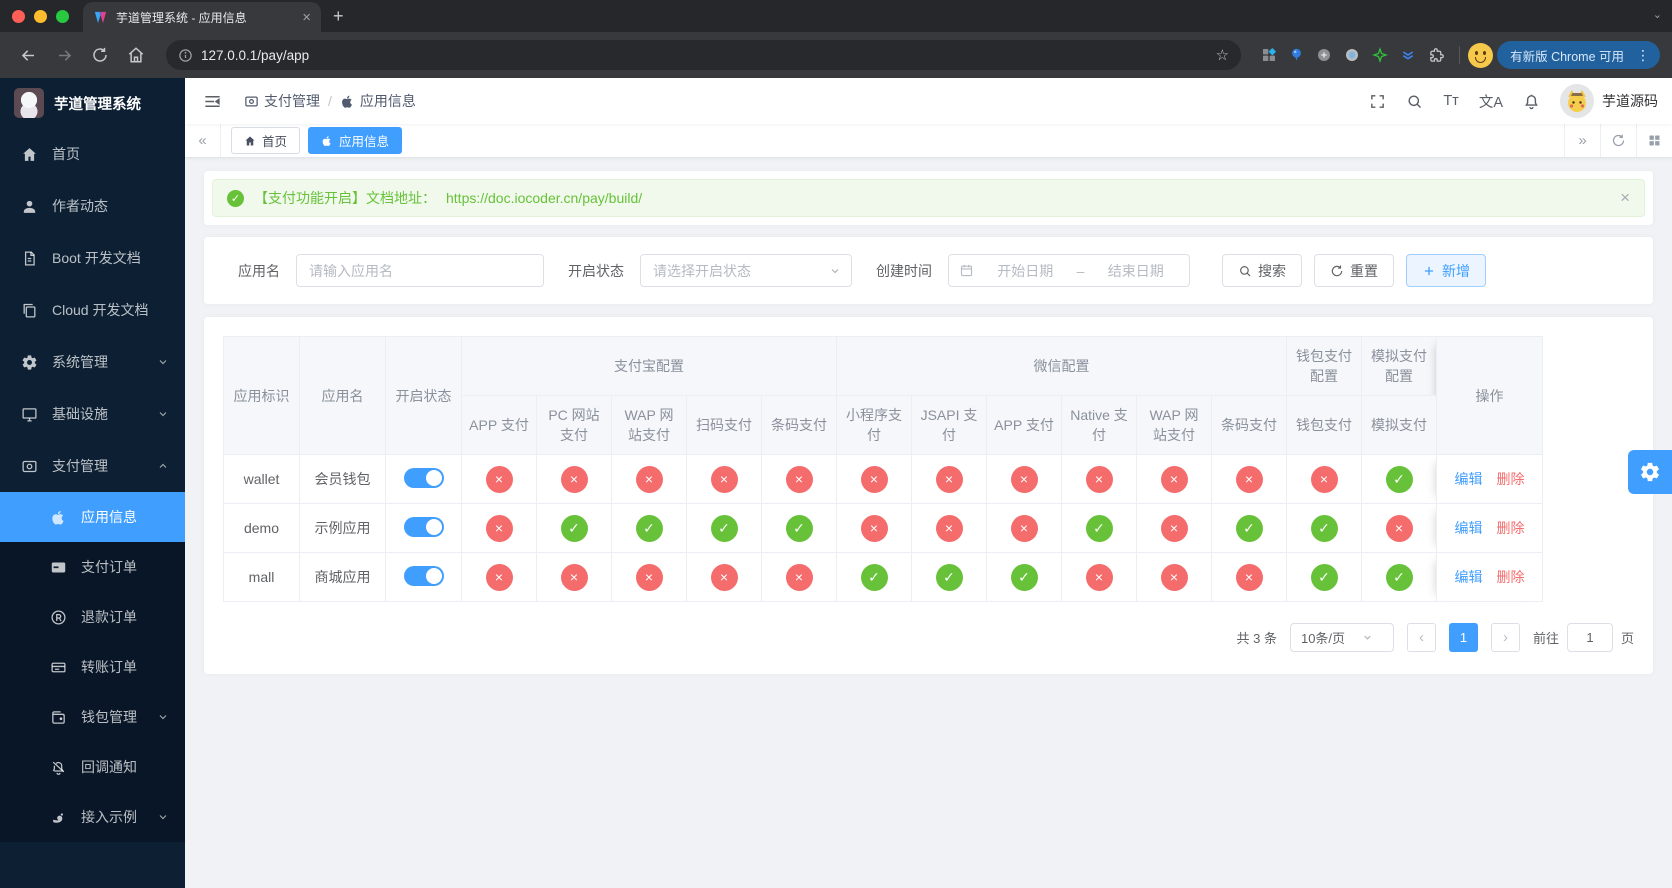  I want to click on sidebar-item-boot-docs: Boot 开发文档, so click(92, 258).